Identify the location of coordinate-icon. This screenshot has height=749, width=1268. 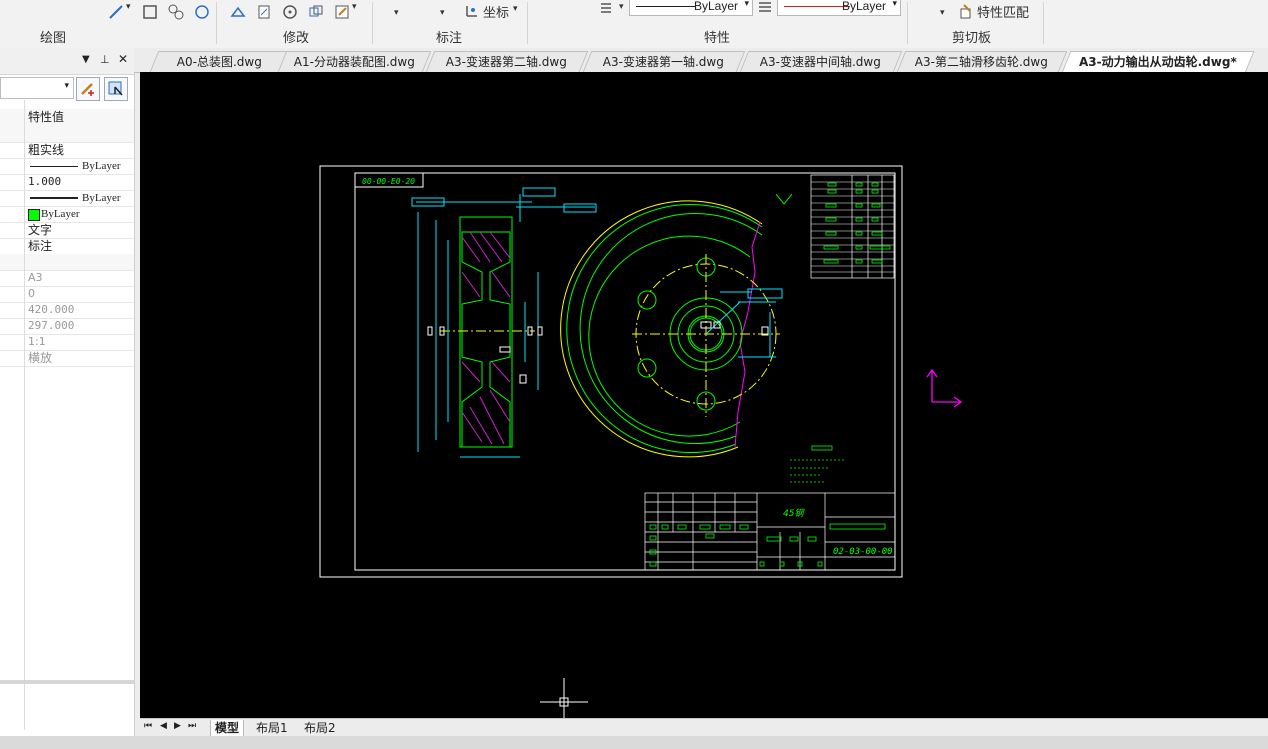
(472, 11).